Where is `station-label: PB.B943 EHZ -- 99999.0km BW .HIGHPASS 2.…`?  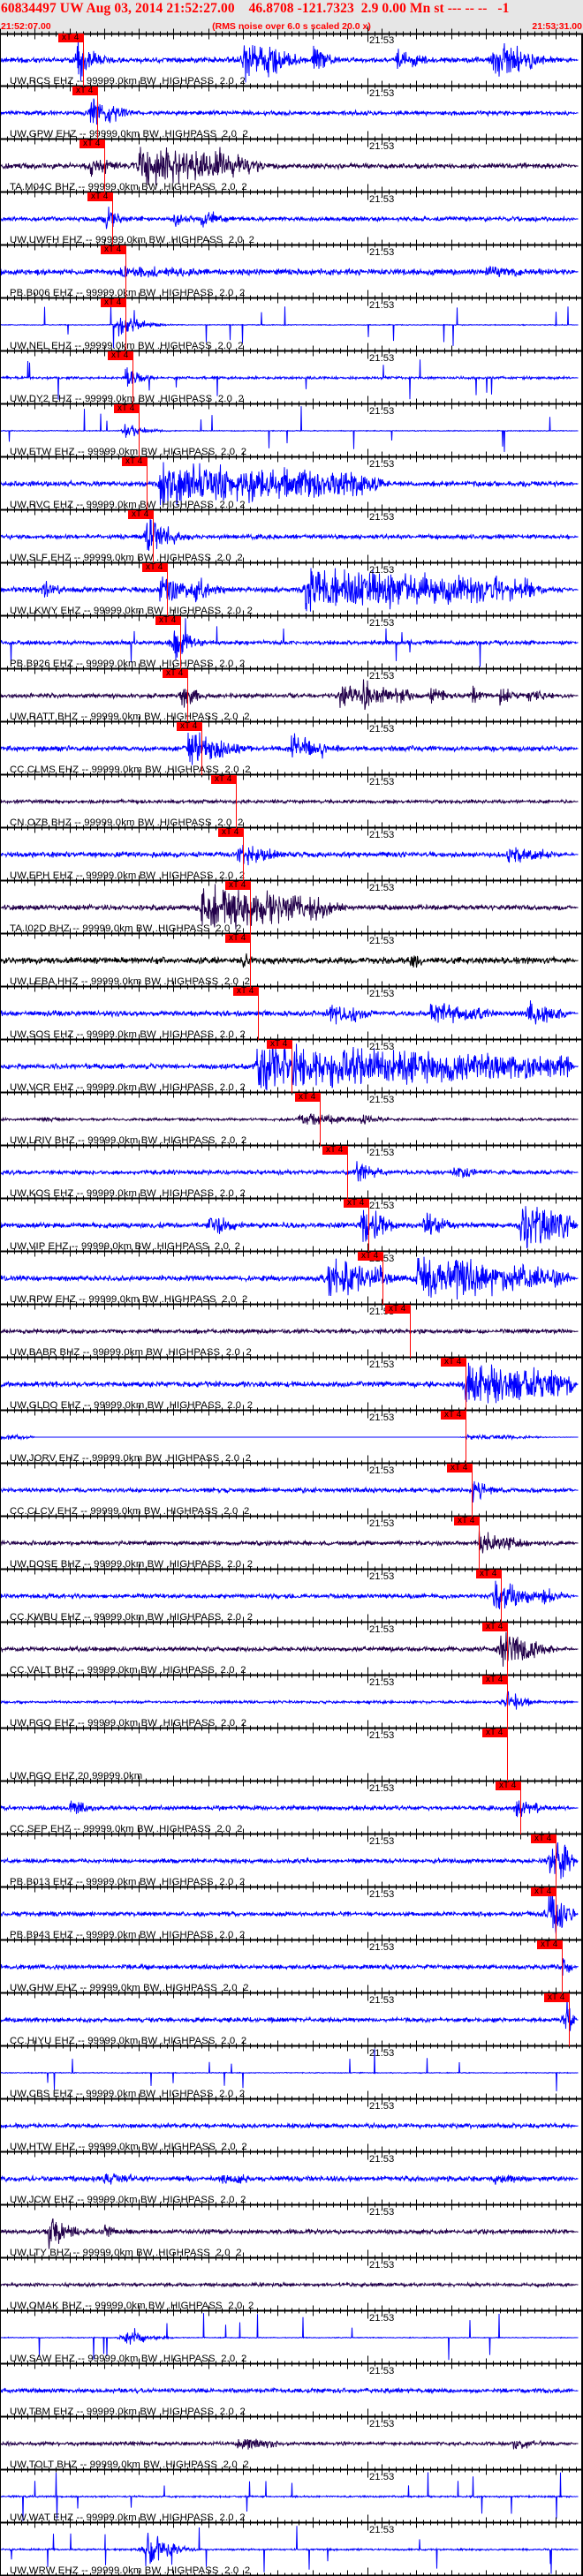
station-label: PB.B943 EHZ -- 99999.0km BW .HIGHPASS 2.… is located at coordinates (128, 1935).